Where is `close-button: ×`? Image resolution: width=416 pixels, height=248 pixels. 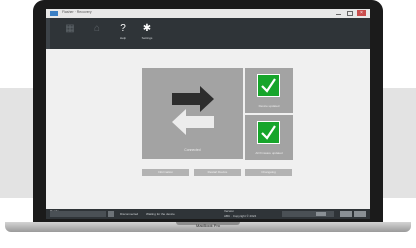 close-button: × is located at coordinates (361, 13).